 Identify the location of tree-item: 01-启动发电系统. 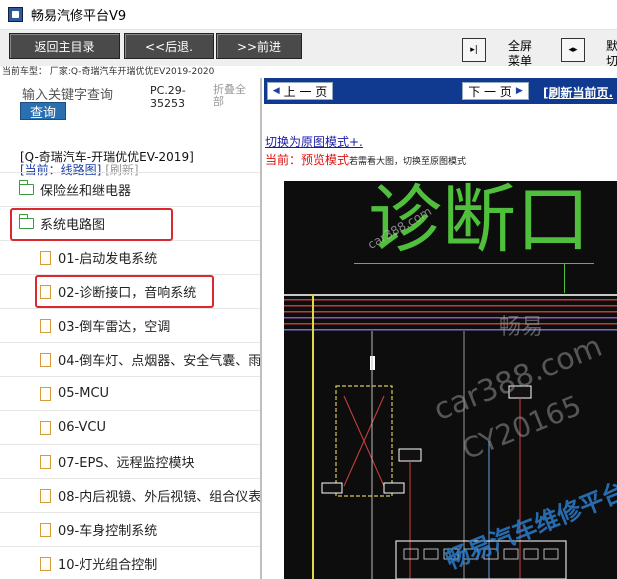
(130, 257).